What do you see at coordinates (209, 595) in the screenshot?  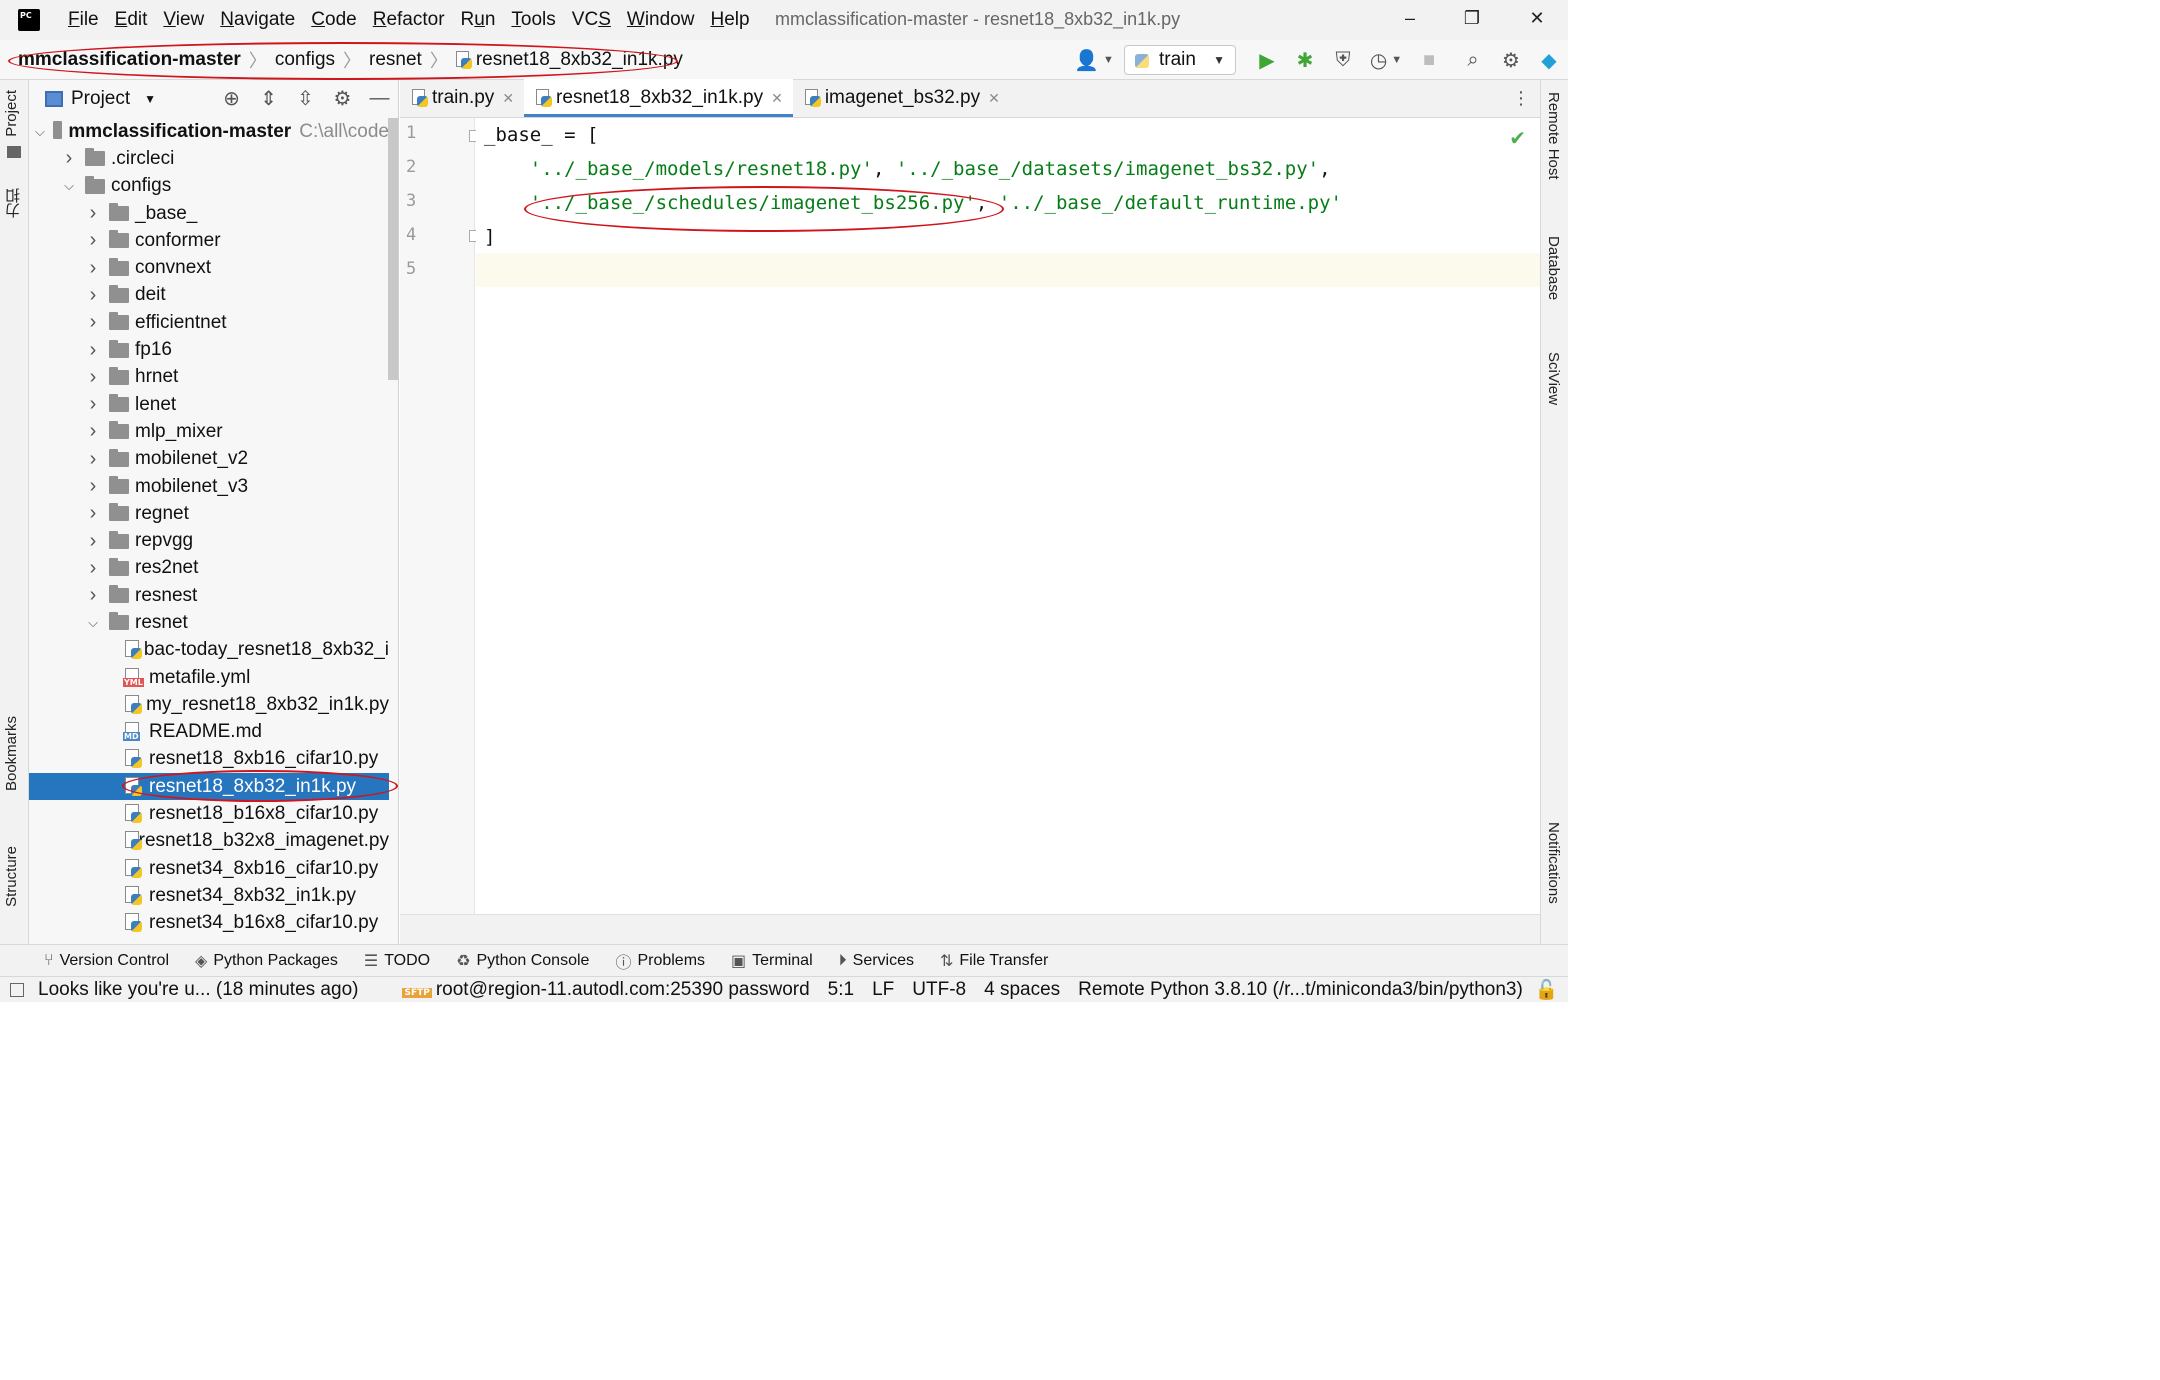 I see `tree-folder-resnest: › resnest` at bounding box center [209, 595].